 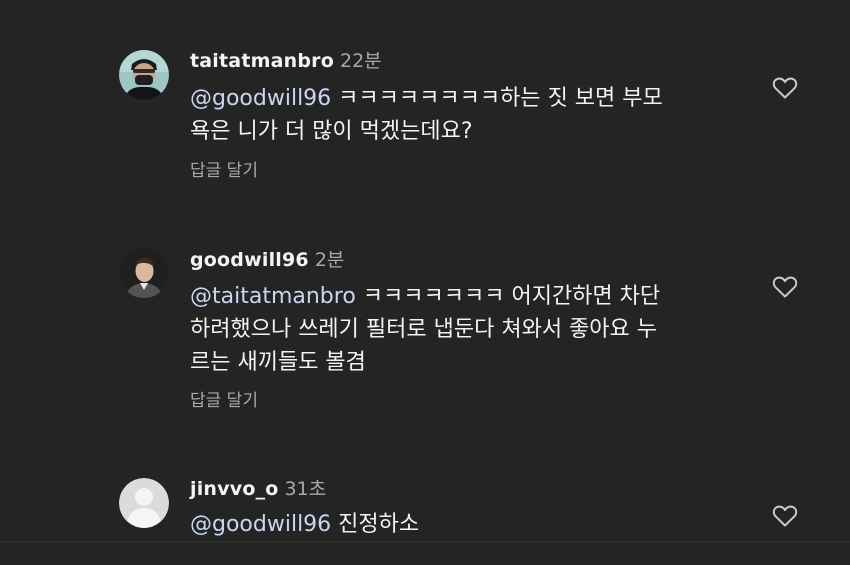 I want to click on comment-line: @goodwill96 ㅋㅋㅋㅋㅋㅋㅋㅋ하는 짓 보면 부모, so click(x=470, y=98).